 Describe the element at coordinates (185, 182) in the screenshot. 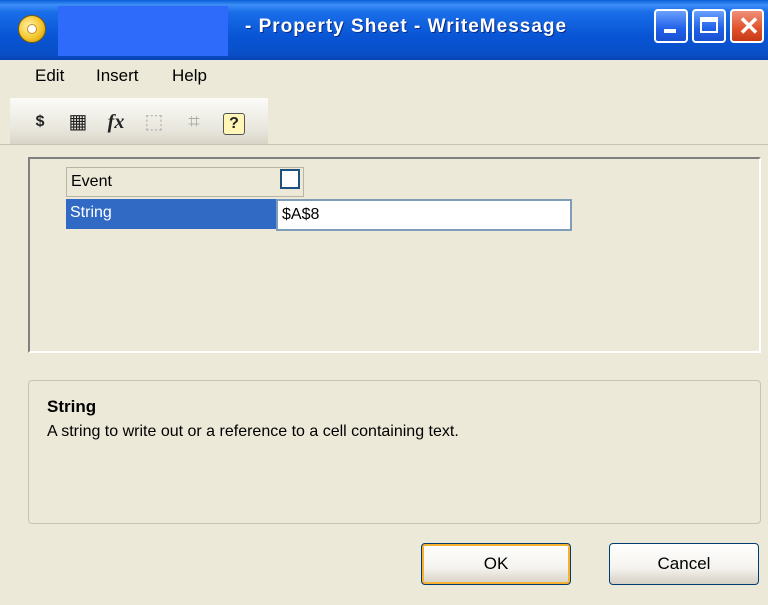

I see `property-row-event: Event` at that location.